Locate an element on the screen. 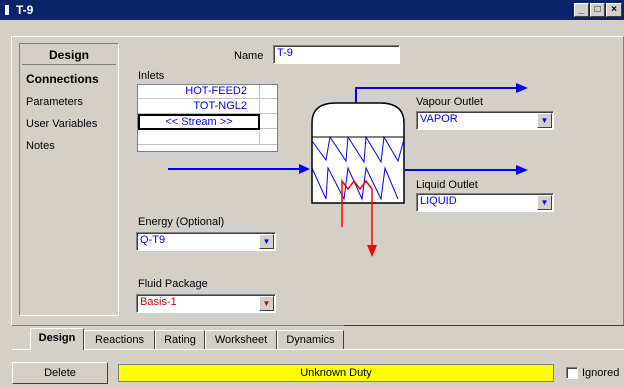 The image size is (624, 387). tab-rating: Rating is located at coordinates (180, 339).